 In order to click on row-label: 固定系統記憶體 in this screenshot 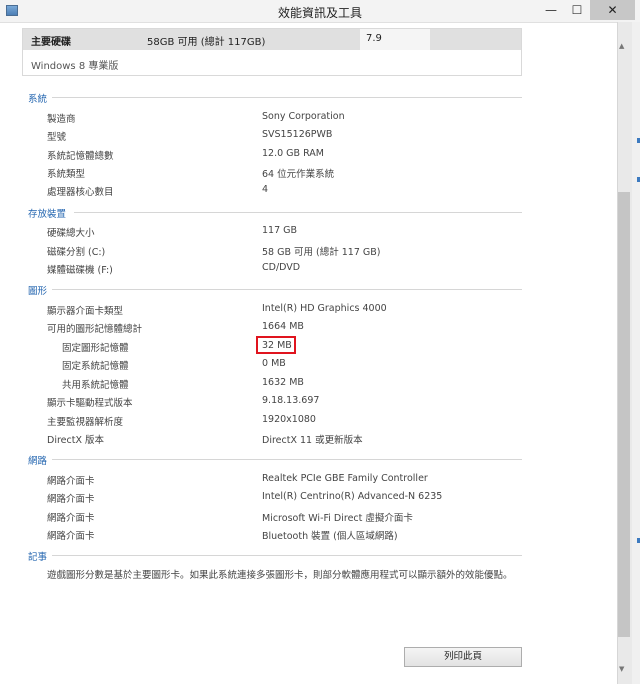, I will do `click(95, 366)`.